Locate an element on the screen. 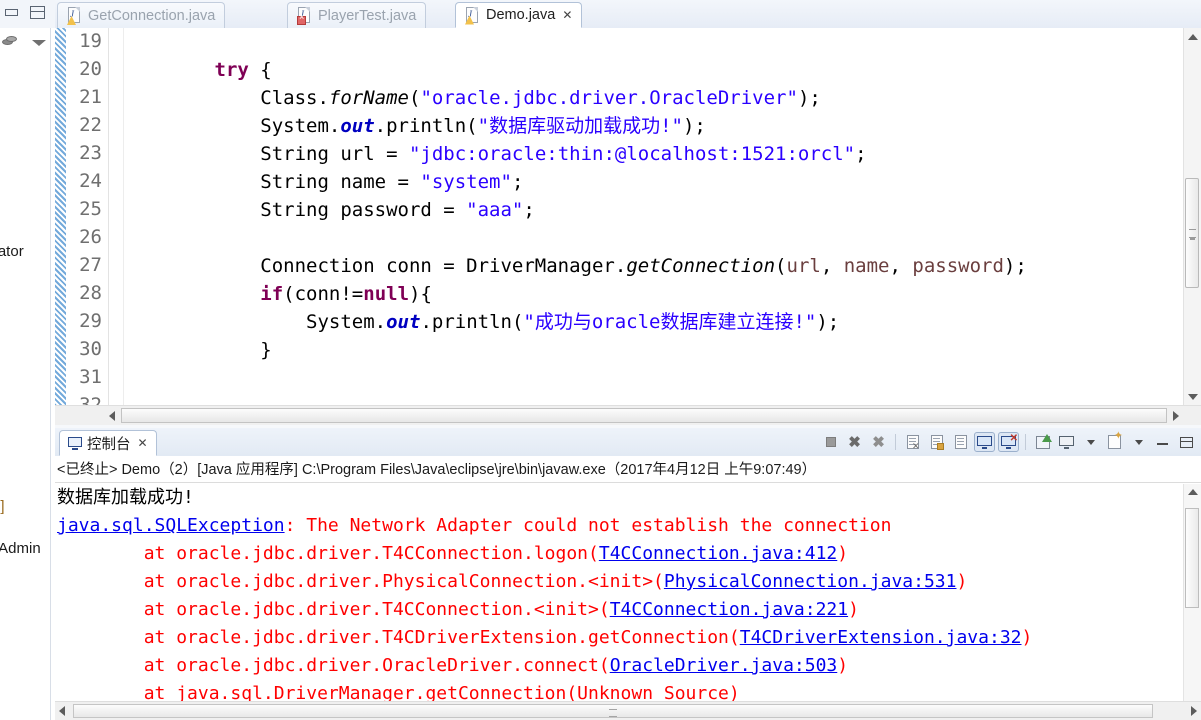 The height and width of the screenshot is (720, 1201). console-text: ) is located at coordinates (853, 609).